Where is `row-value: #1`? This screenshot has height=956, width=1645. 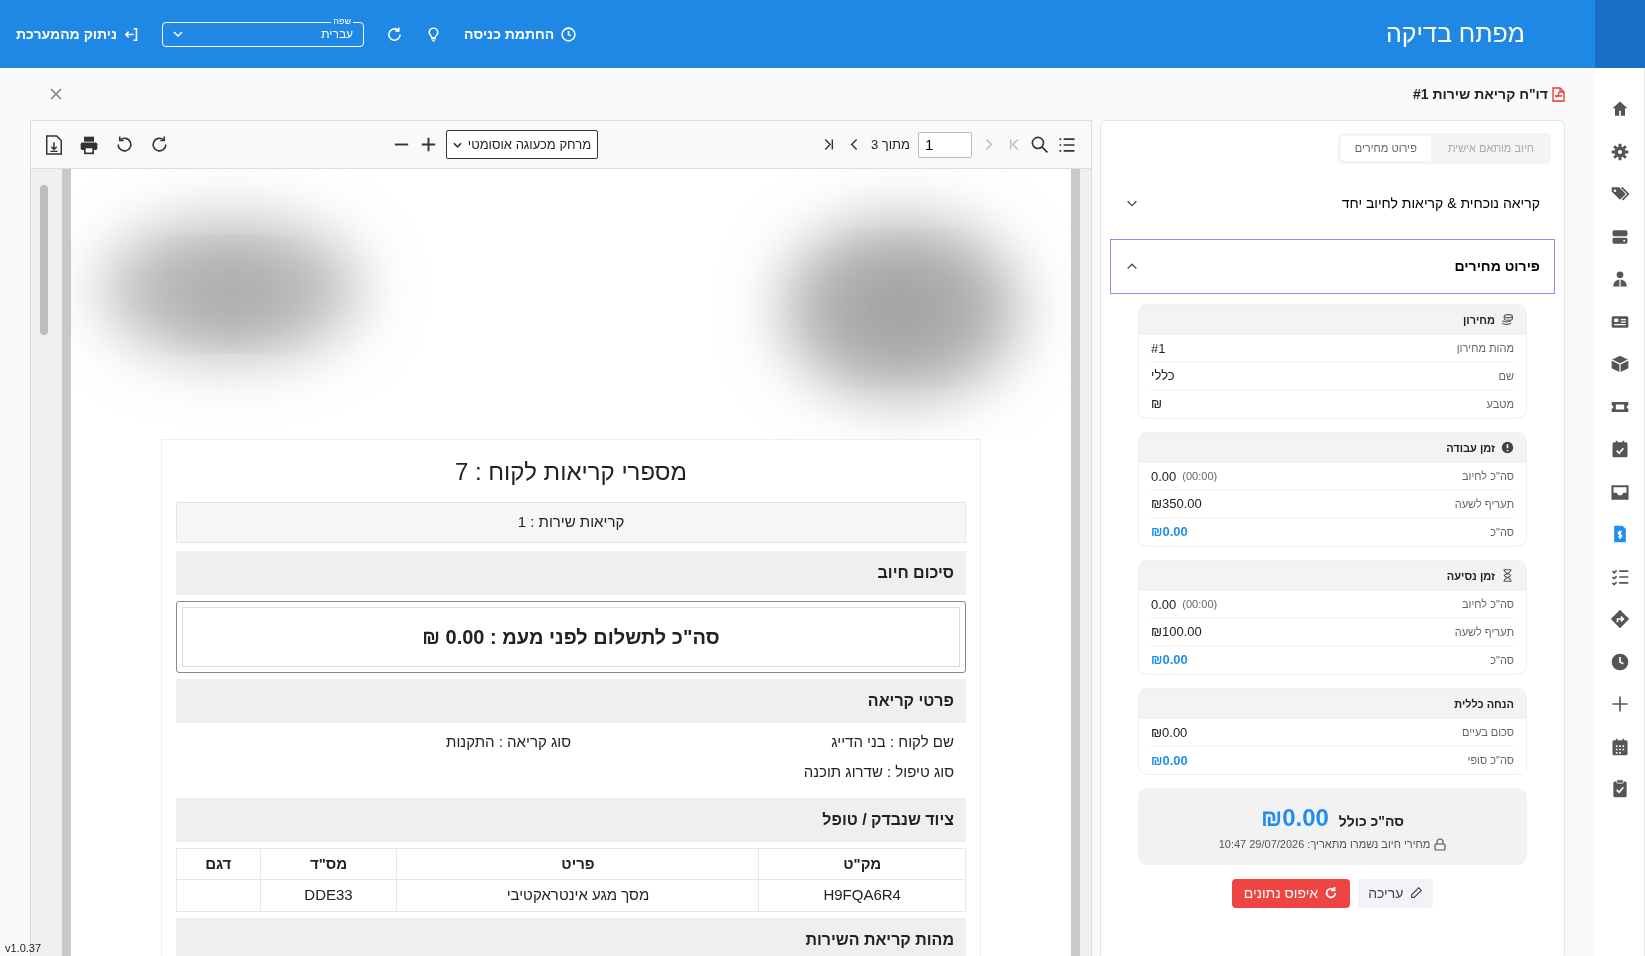
row-value: #1 is located at coordinates (1158, 348).